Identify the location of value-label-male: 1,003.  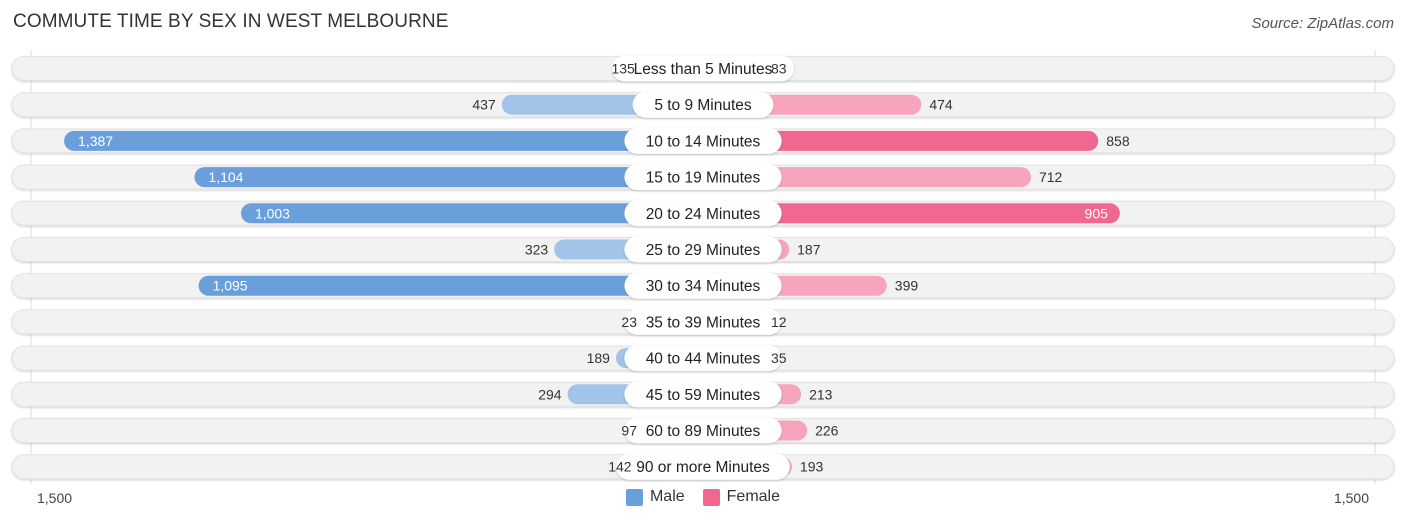
(272, 213).